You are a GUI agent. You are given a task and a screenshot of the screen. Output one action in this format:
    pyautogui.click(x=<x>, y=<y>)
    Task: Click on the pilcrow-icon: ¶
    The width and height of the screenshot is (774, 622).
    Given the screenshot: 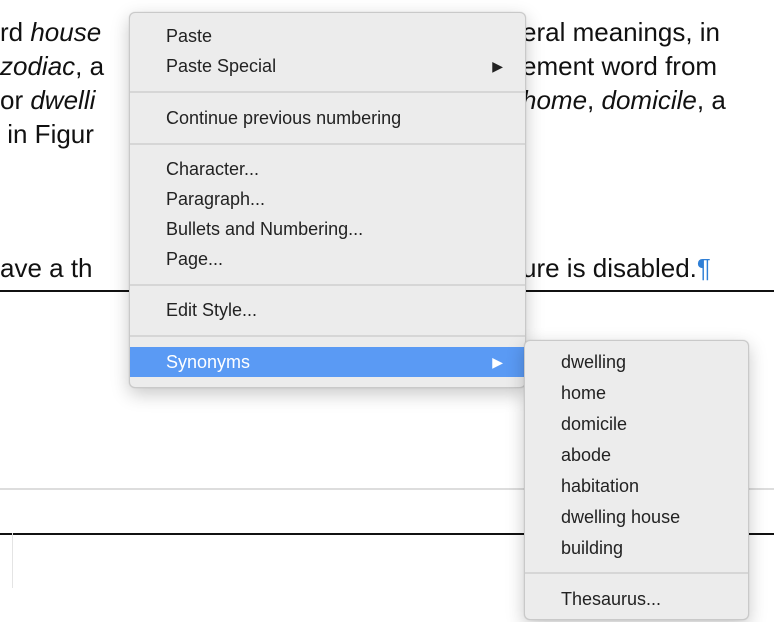 What is the action you would take?
    pyautogui.click(x=703, y=268)
    